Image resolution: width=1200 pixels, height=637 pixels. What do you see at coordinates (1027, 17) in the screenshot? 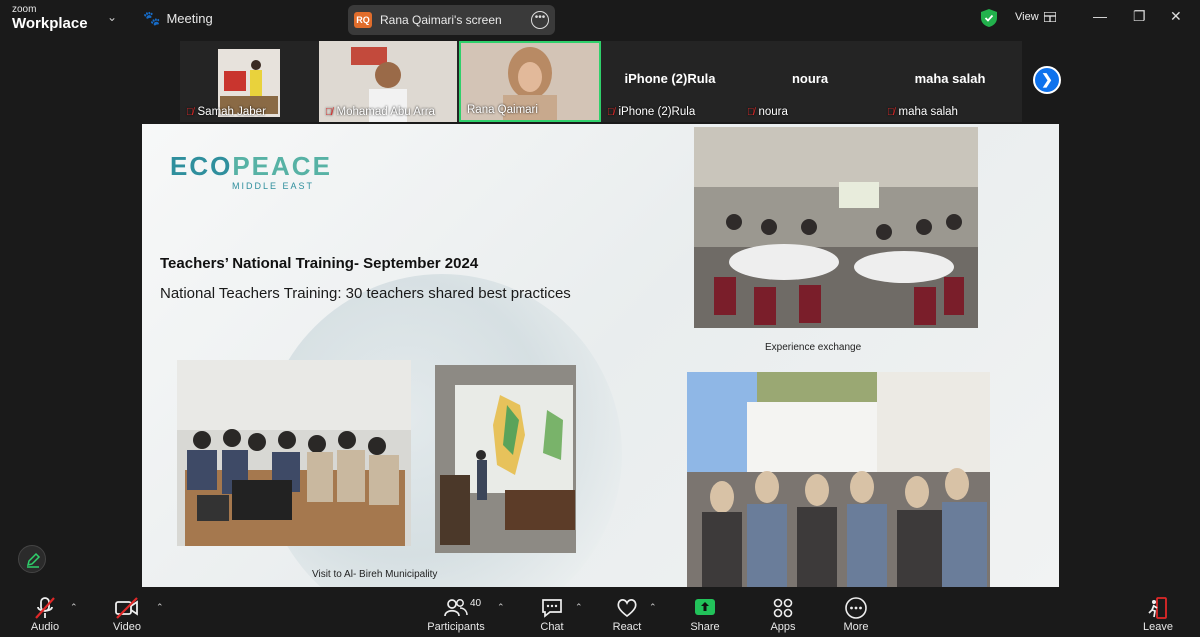
I see `view-label: View` at bounding box center [1027, 17].